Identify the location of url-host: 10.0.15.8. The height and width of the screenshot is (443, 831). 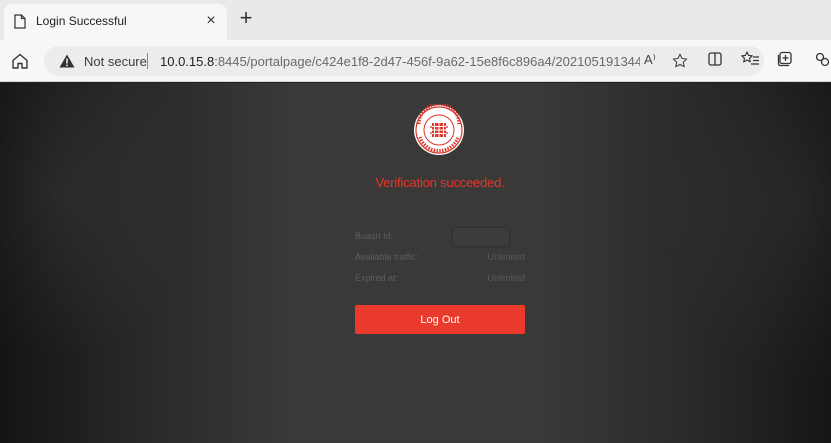
(187, 61).